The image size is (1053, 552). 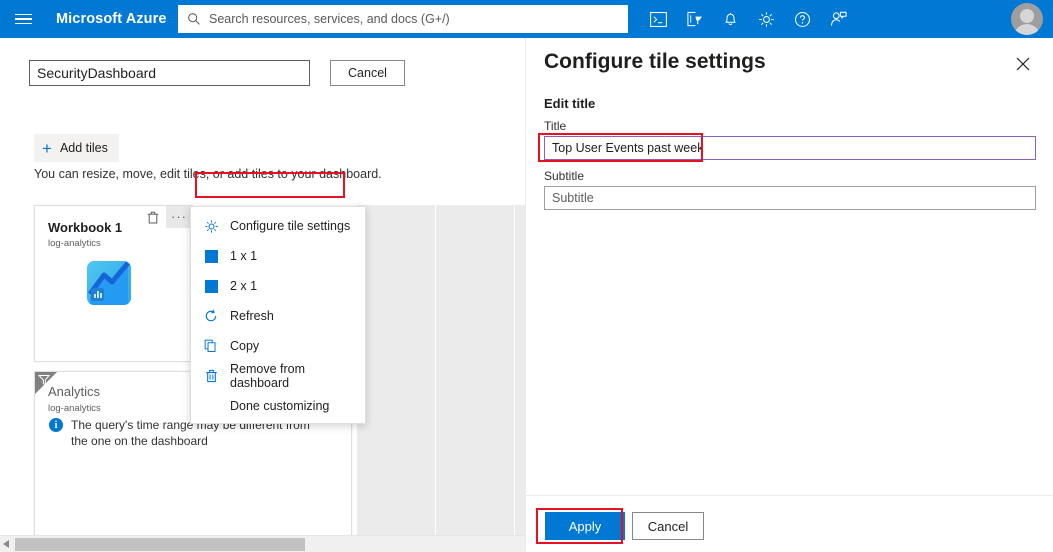 What do you see at coordinates (413, 19) in the screenshot?
I see `search-input` at bounding box center [413, 19].